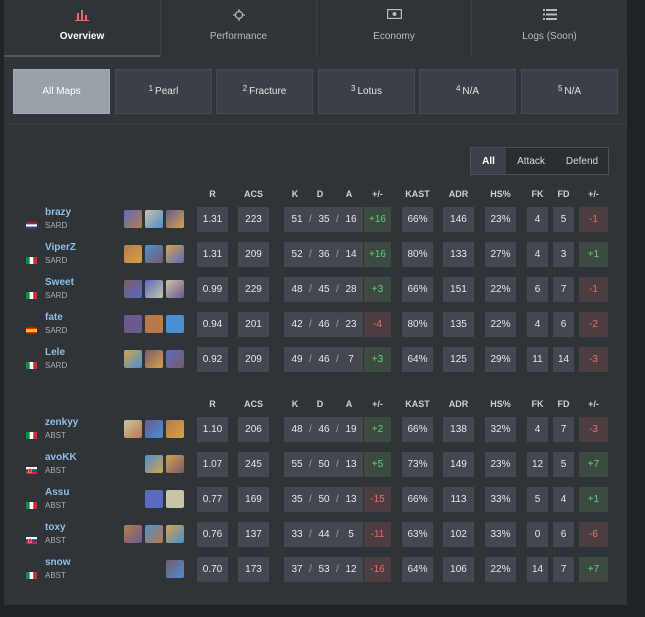 The image size is (645, 617). What do you see at coordinates (377, 324) in the screenshot?
I see `stat-pm: -4` at bounding box center [377, 324].